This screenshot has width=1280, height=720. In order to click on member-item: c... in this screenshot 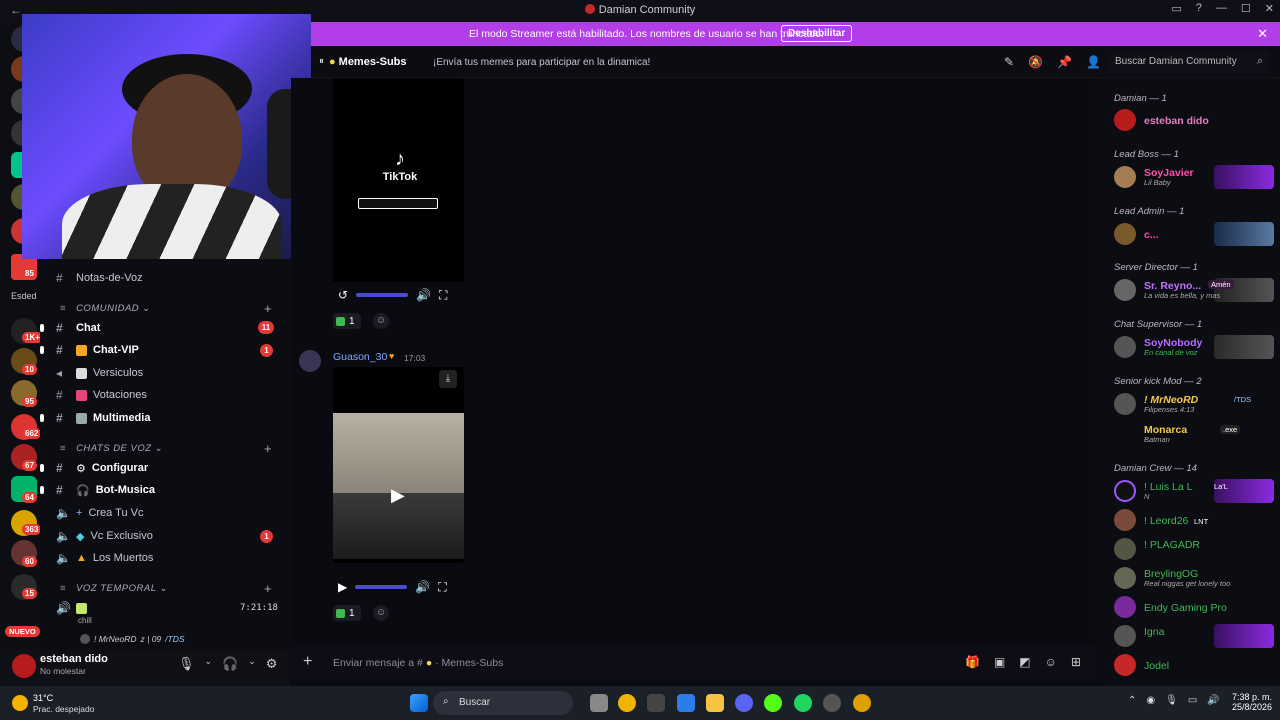, I will do `click(1193, 234)`.